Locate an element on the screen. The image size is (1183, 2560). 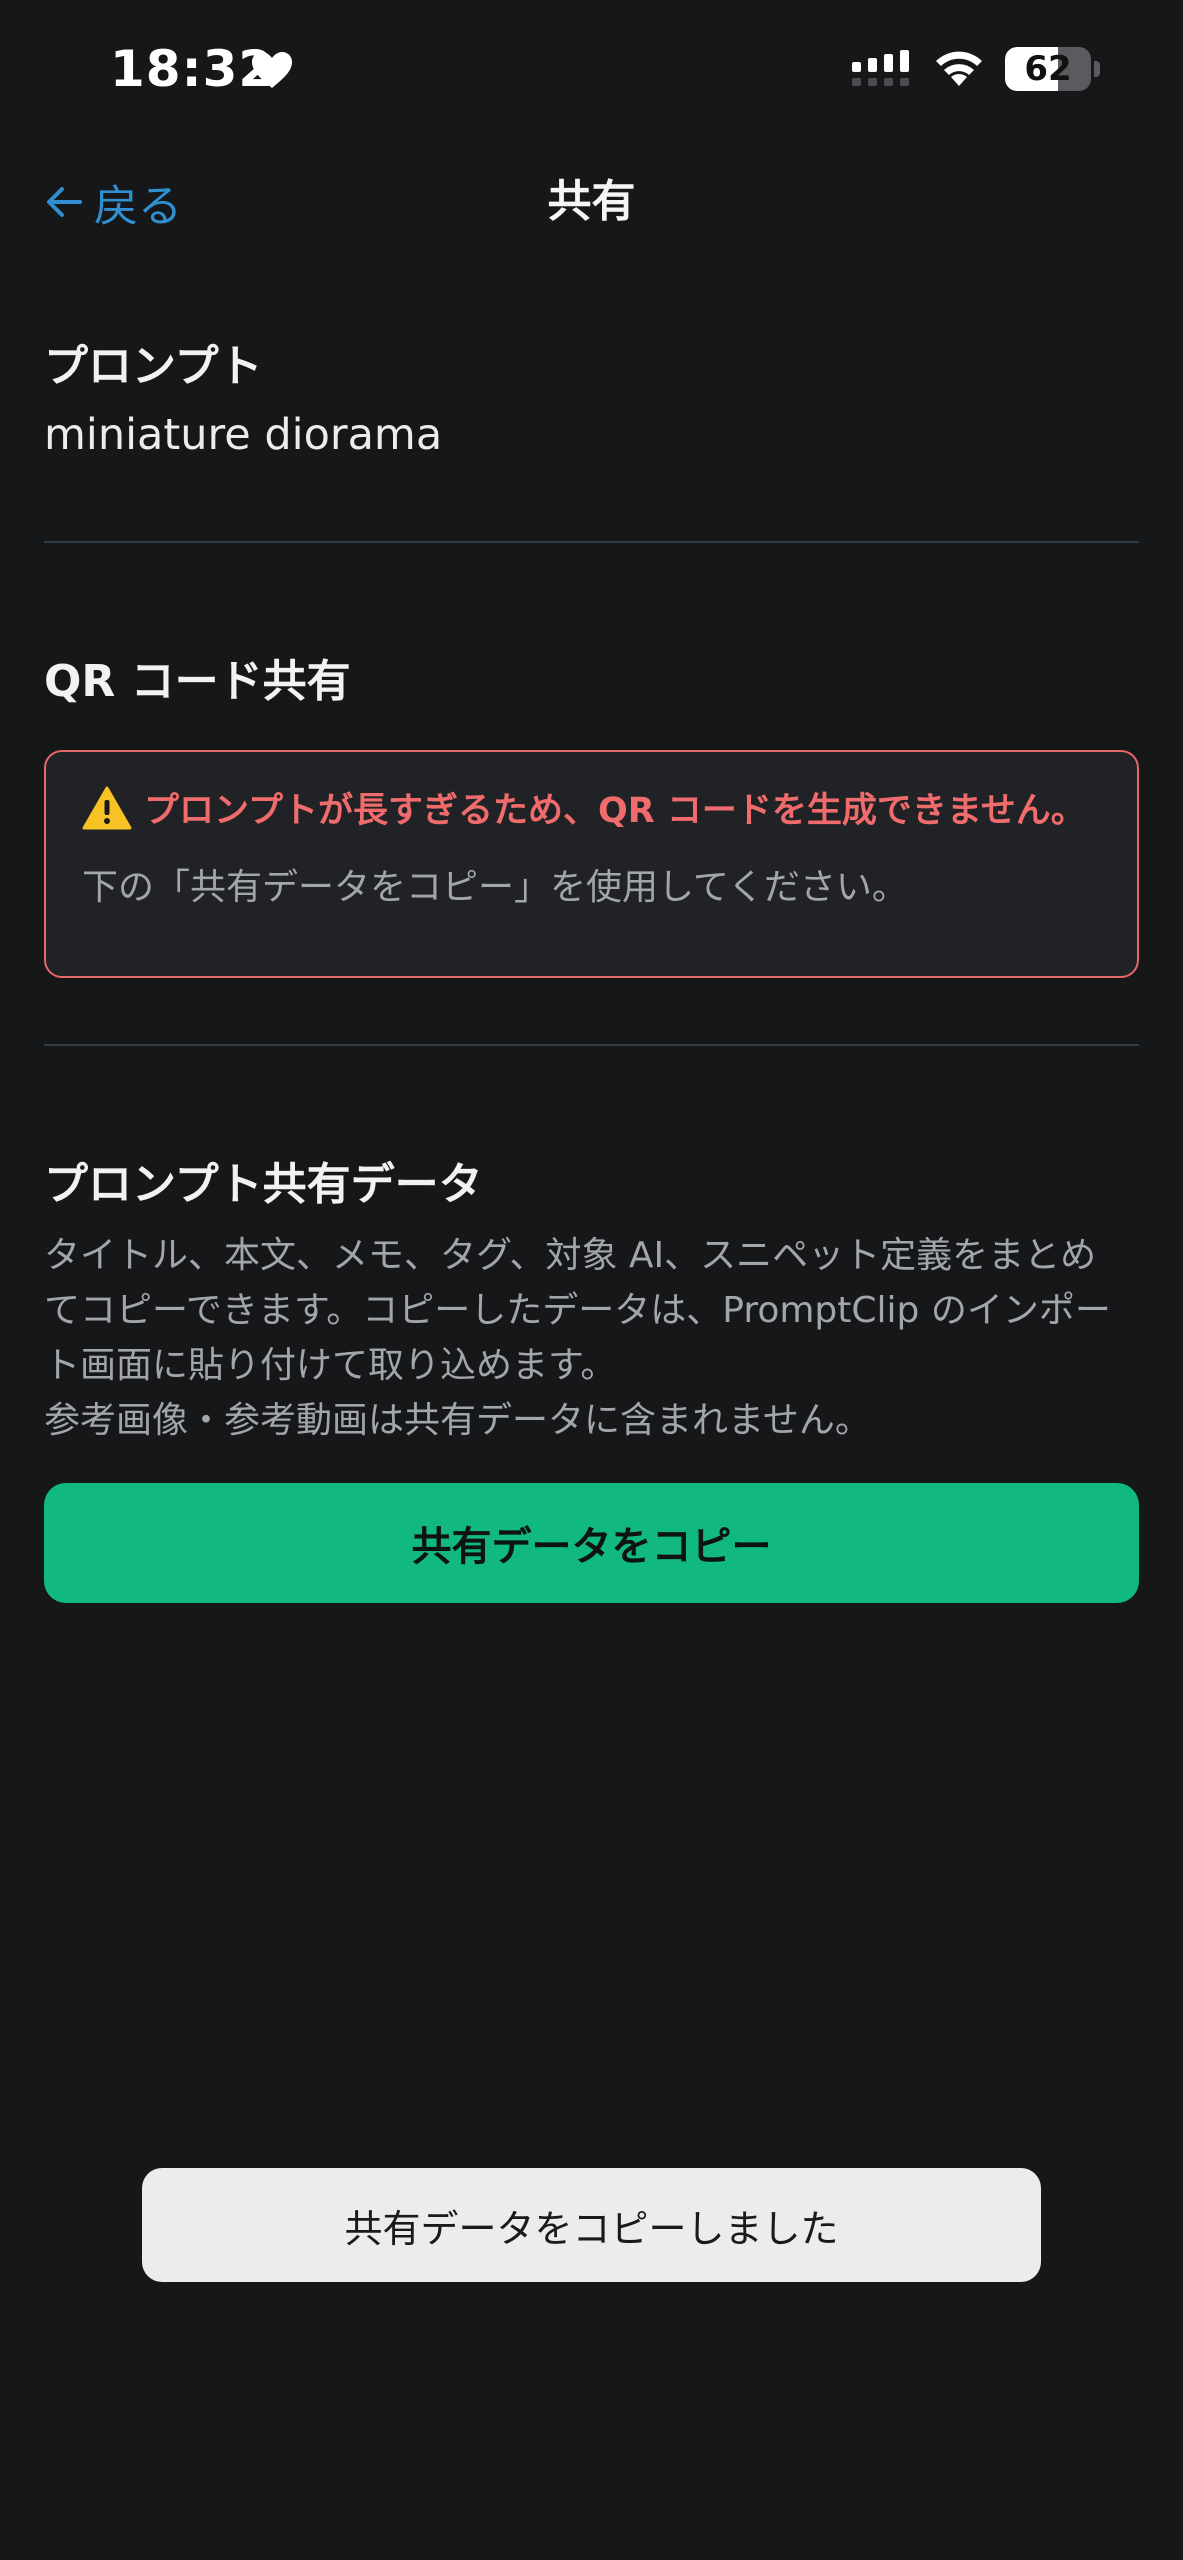
copied-toast: 共有データをコピーしました is located at coordinates (591, 2225).